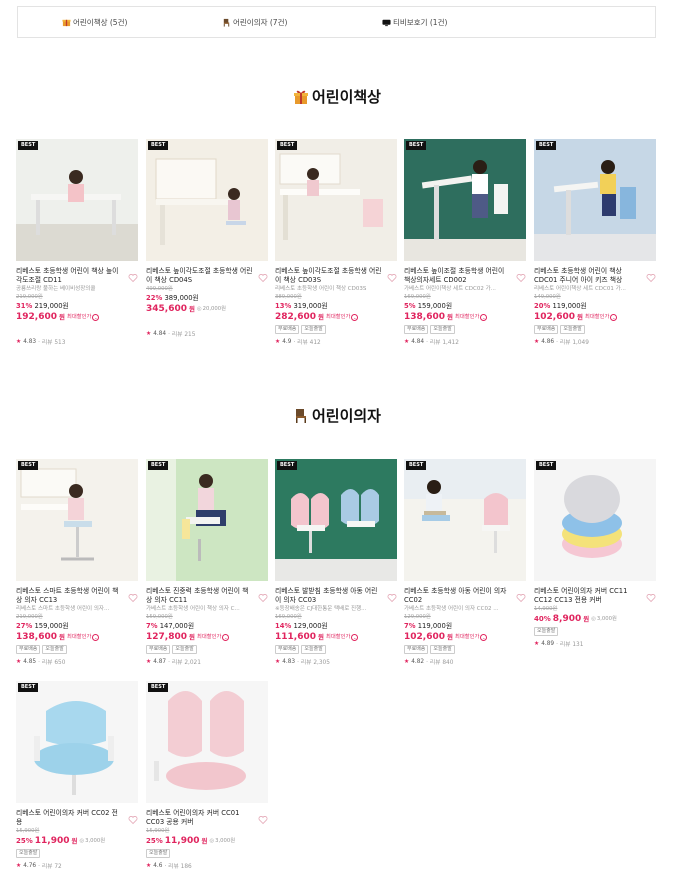 The image size is (674, 882). I want to click on product-name: 리베스토 어린이의자 커버 CC11 CC12 CC13 전용 커버, so click(595, 596).